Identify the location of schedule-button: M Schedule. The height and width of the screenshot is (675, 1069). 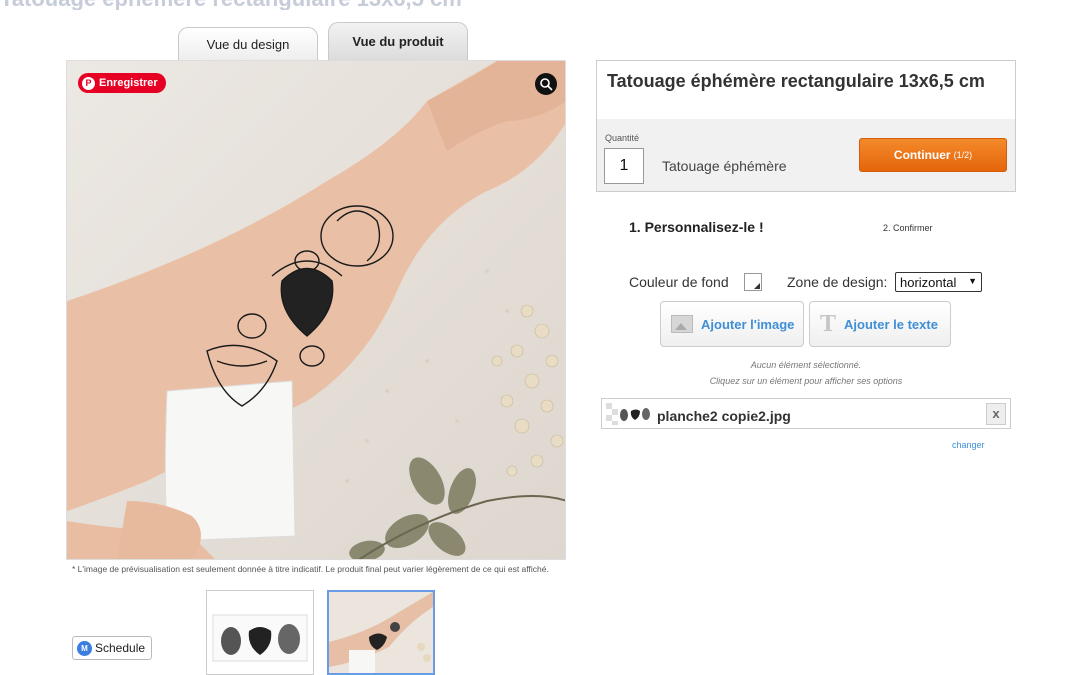
(112, 648).